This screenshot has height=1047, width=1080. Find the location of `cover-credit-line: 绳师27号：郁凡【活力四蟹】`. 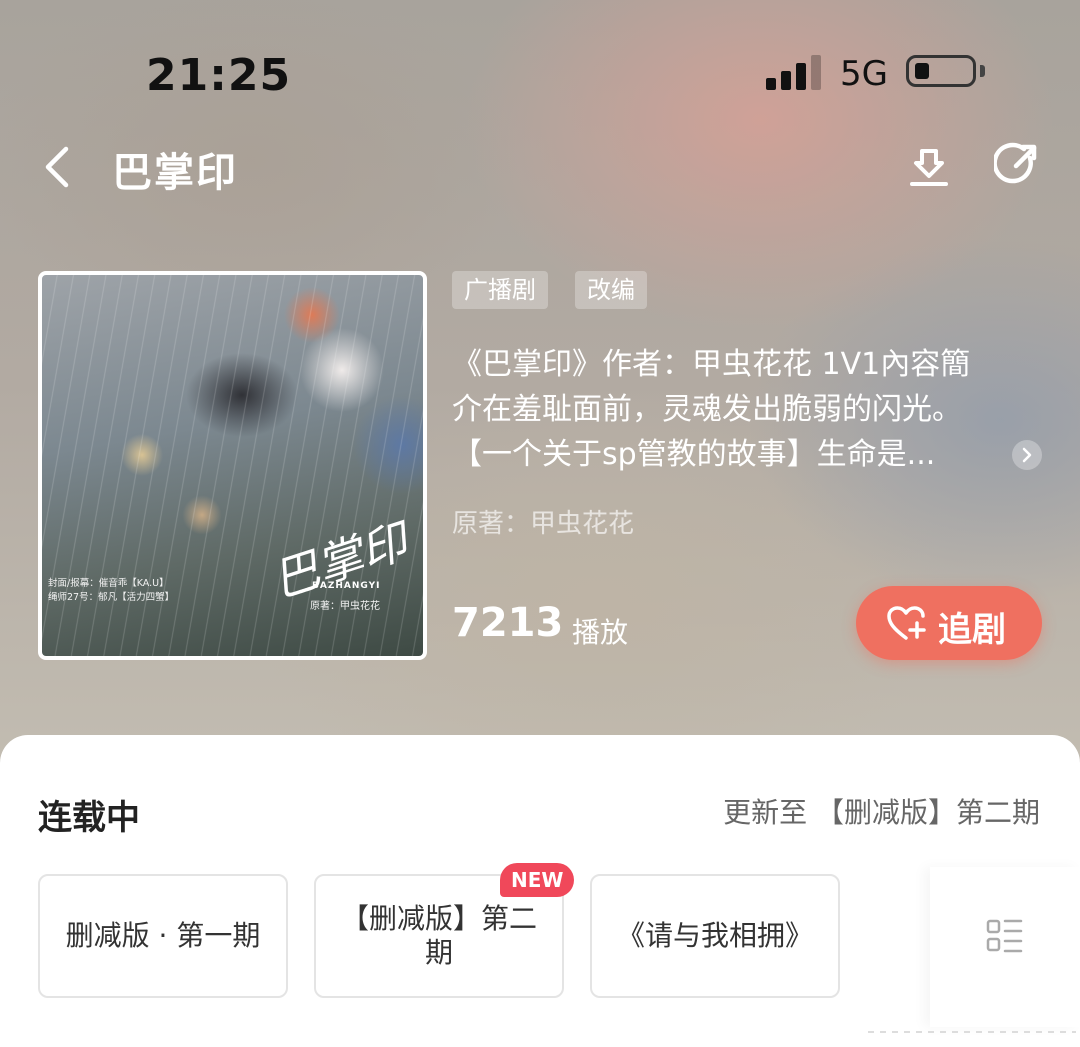

cover-credit-line: 绳师27号：郁凡【活力四蟹】 is located at coordinates (111, 597).